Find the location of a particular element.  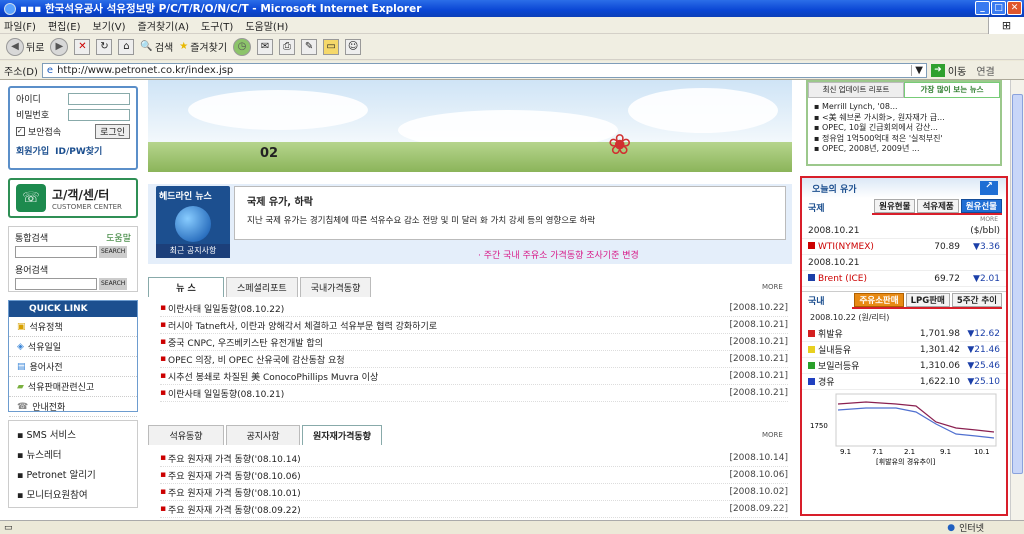

ticker-text: · 주간 국내 주유소 가격동향 조사기준 변경 is located at coordinates (558, 254).